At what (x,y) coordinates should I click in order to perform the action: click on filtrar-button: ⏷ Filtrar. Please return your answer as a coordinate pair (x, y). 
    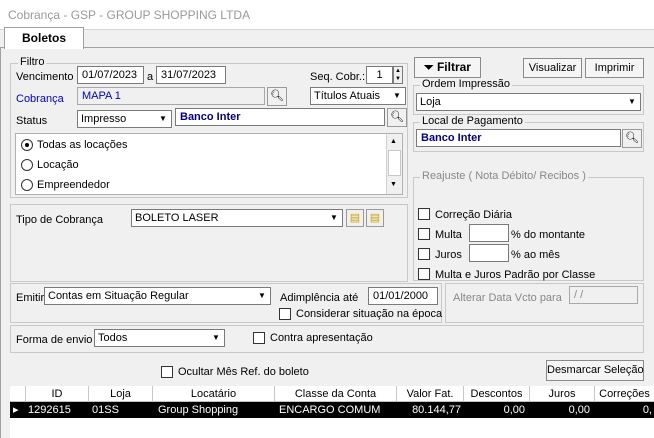
    Looking at the image, I should click on (447, 67).